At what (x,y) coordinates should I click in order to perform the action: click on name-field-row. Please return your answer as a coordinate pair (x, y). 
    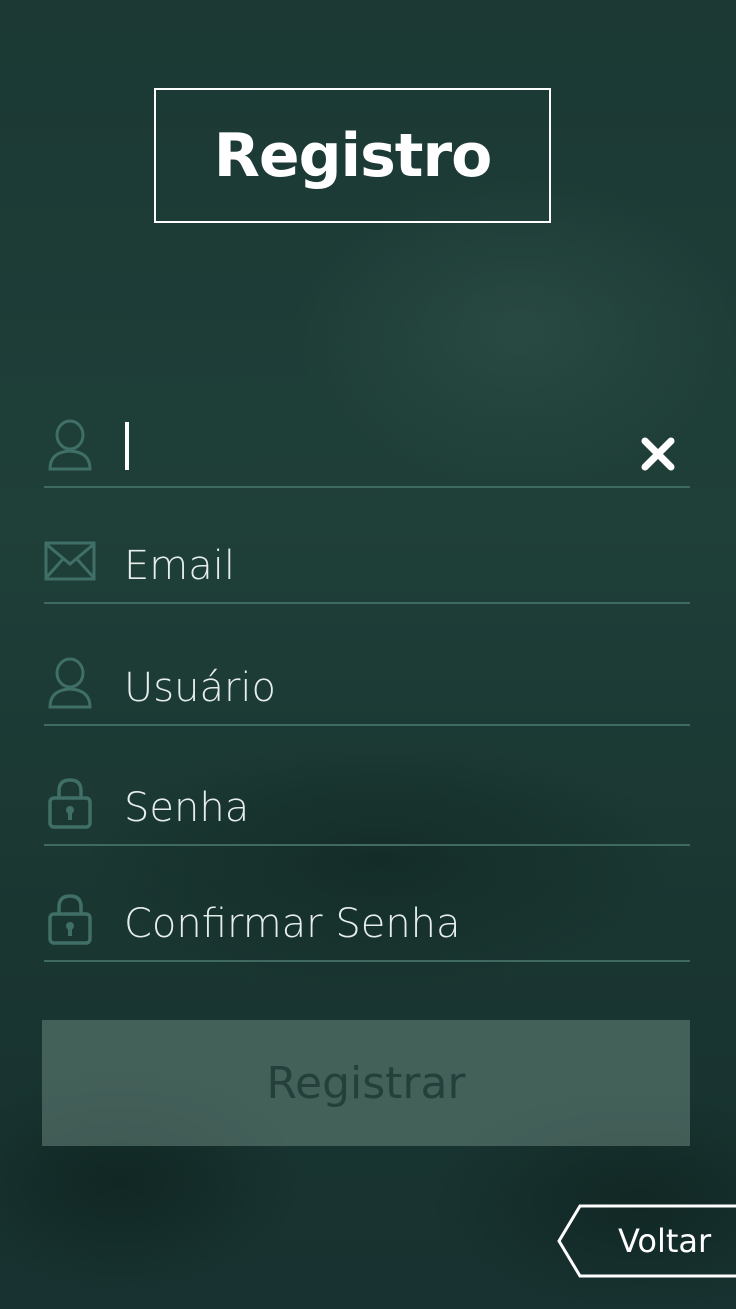
    Looking at the image, I should click on (367, 452).